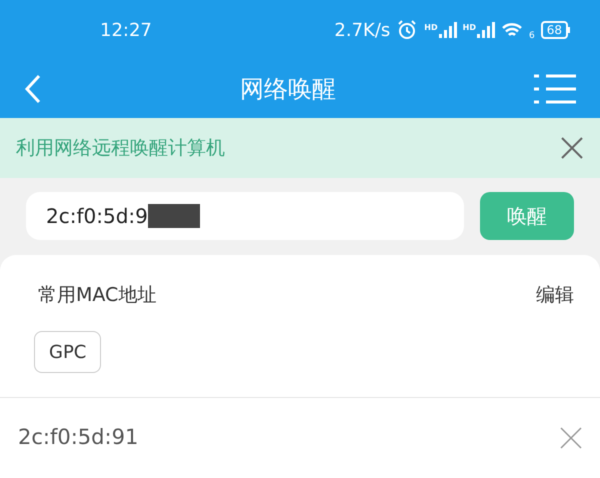 This screenshot has width=600, height=478. What do you see at coordinates (554, 30) in the screenshot?
I see `battery-level: 68` at bounding box center [554, 30].